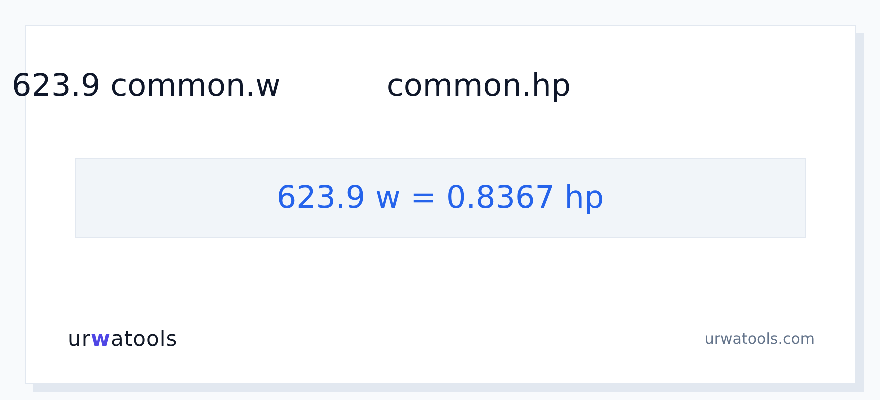 The width and height of the screenshot is (880, 400). Describe the element at coordinates (123, 339) in the screenshot. I see `logo: urwatools` at that location.